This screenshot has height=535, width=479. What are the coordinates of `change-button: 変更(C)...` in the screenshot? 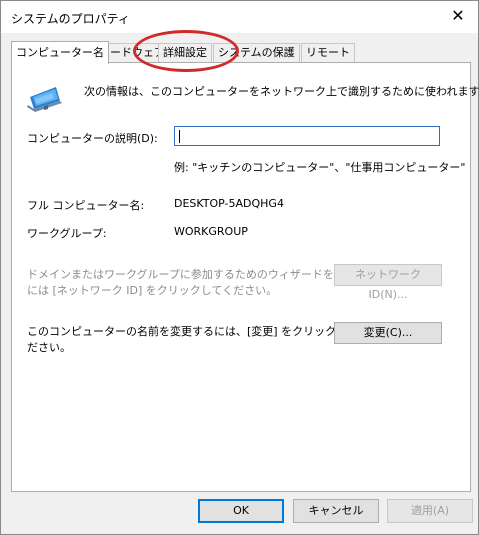 It's located at (388, 333).